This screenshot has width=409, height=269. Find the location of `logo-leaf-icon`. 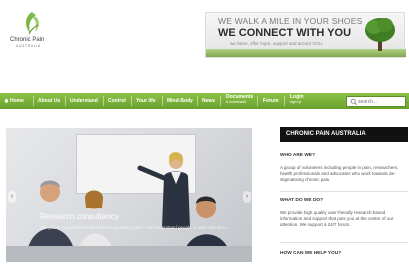

logo-leaf-icon is located at coordinates (33, 23).